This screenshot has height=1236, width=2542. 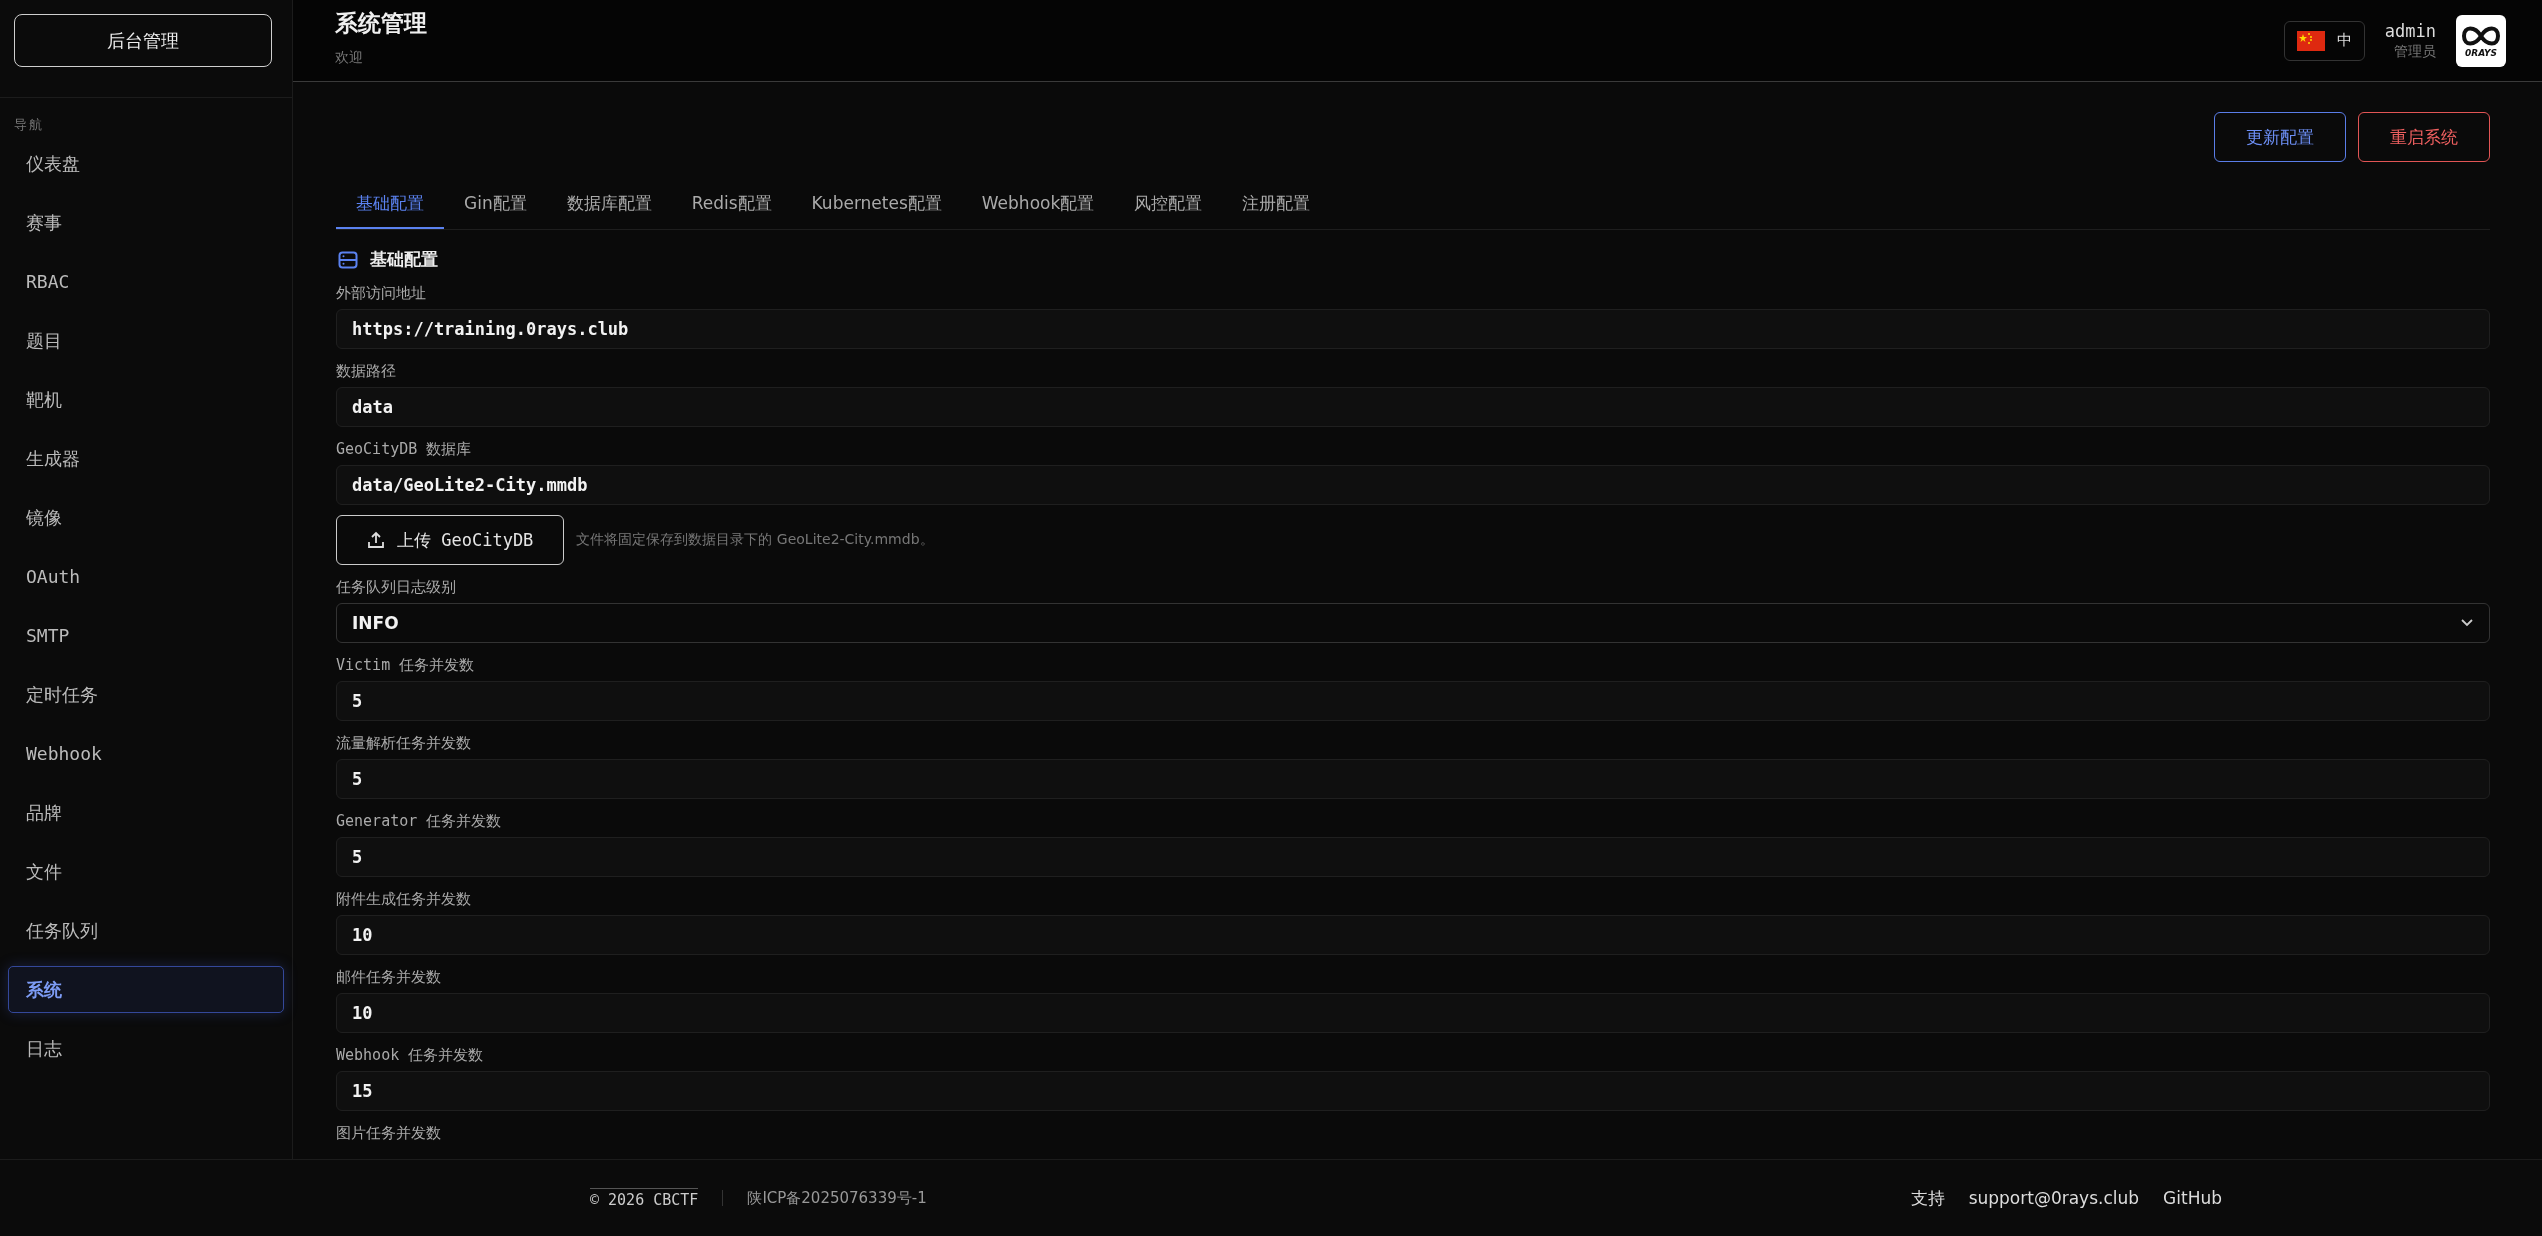 I want to click on field-label: 流量解析任务并发数, so click(x=404, y=743).